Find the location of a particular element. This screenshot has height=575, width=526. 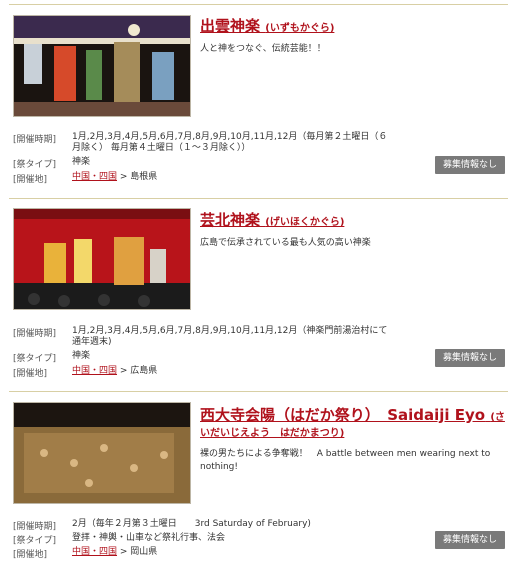

festival-title-reading: いだいじえよう はだかまつり) is located at coordinates (272, 431).